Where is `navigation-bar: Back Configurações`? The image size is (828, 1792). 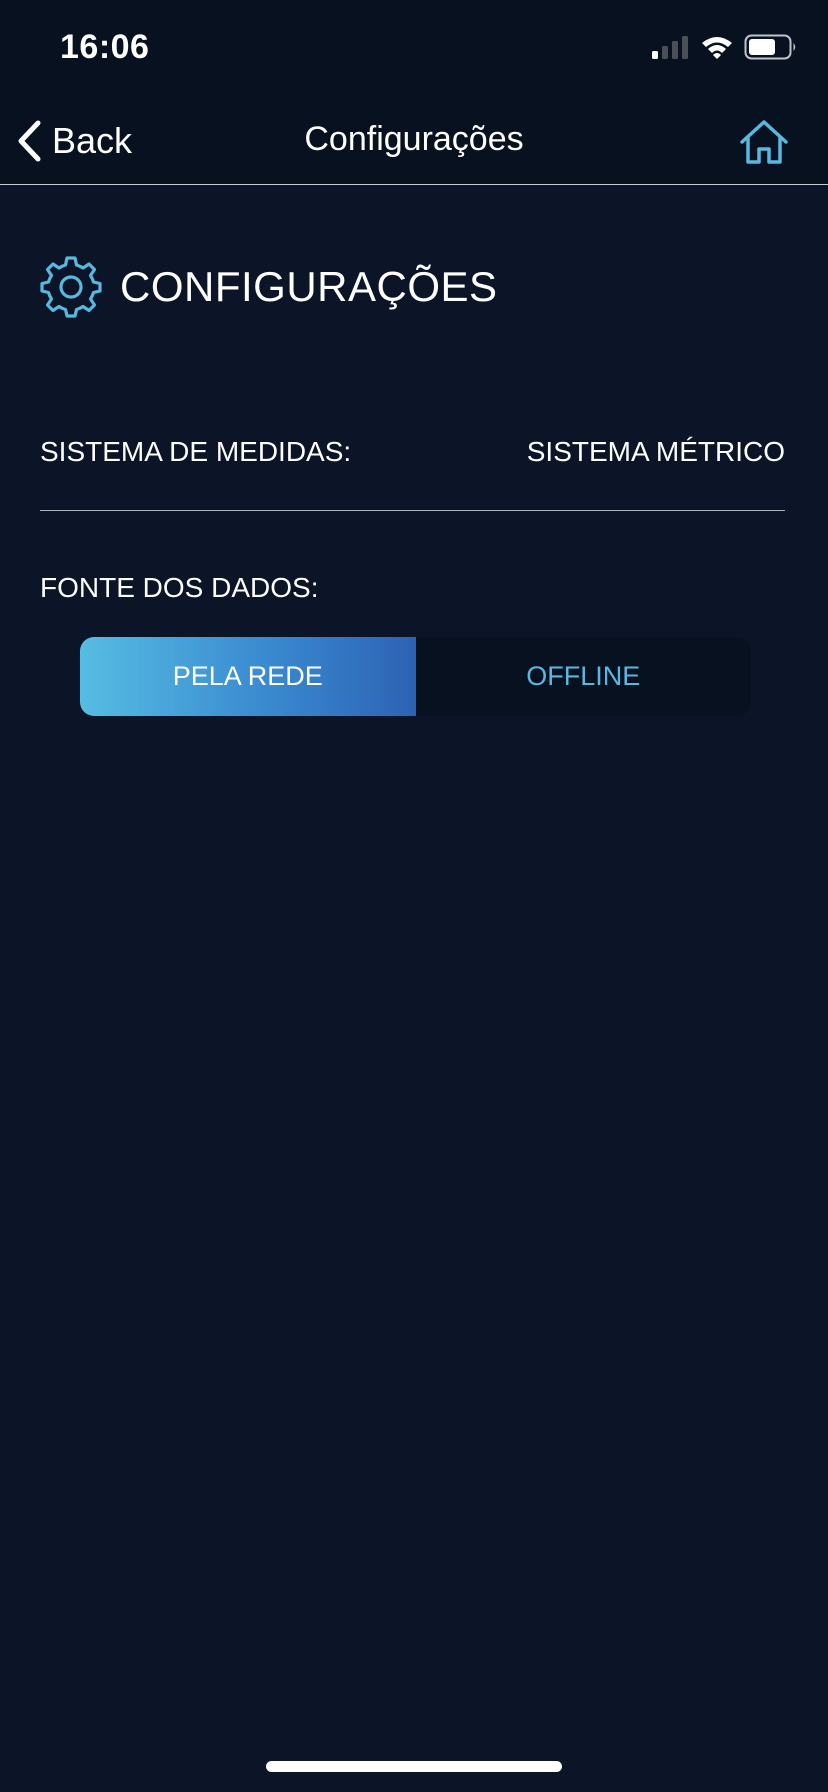 navigation-bar: Back Configurações is located at coordinates (414, 142).